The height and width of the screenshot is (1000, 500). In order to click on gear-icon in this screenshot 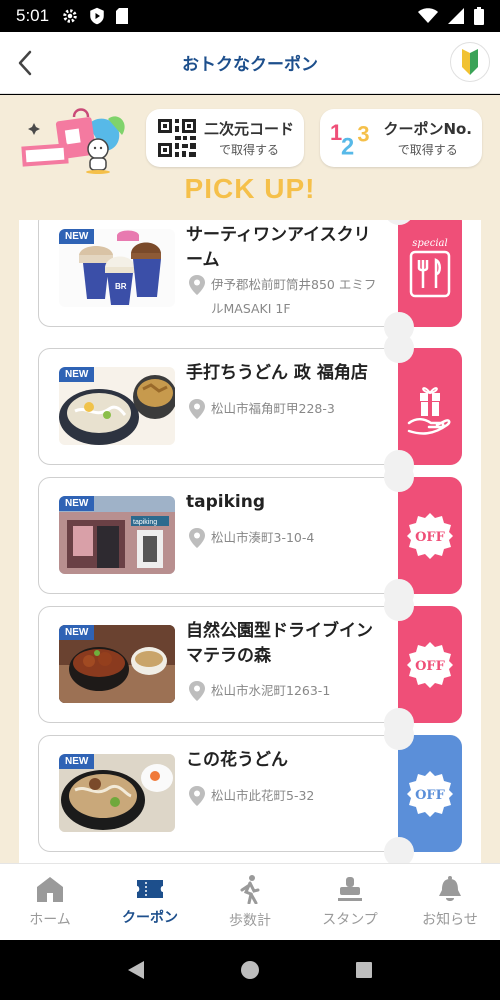, I will do `click(70, 16)`.